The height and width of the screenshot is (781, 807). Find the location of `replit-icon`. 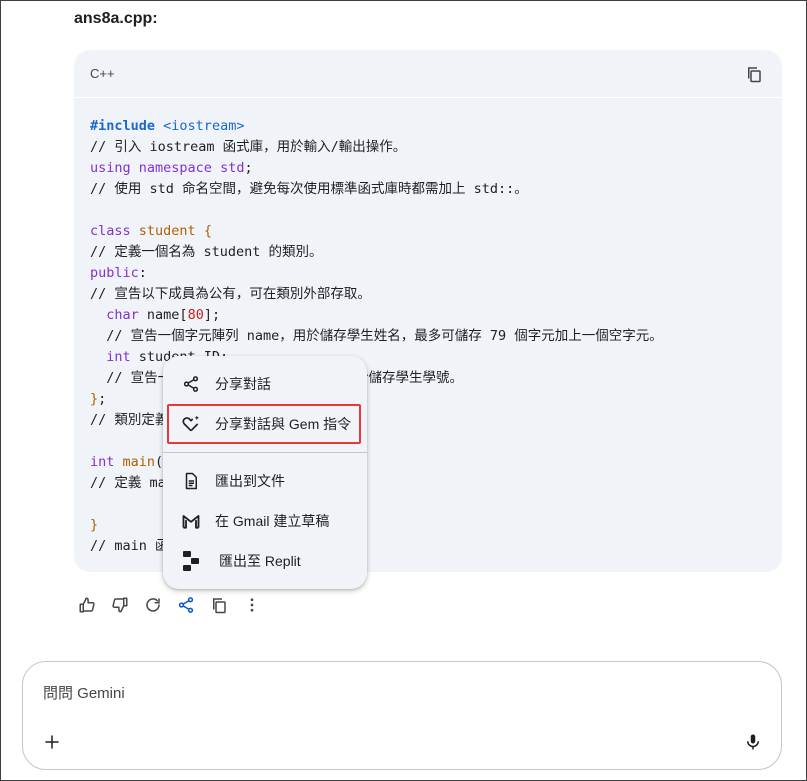

replit-icon is located at coordinates (191, 561).